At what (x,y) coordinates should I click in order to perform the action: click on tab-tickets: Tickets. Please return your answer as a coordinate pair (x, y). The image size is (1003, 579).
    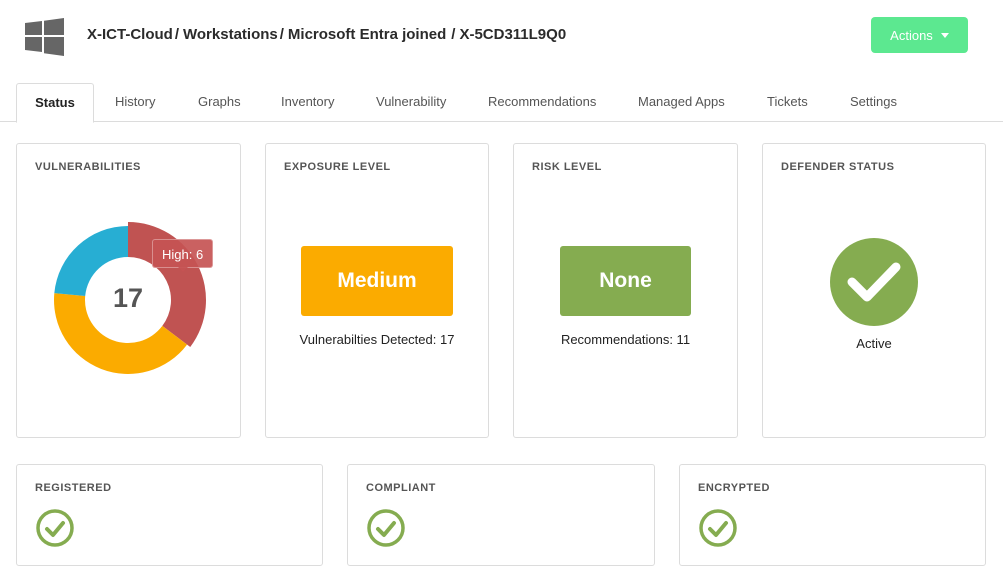
    Looking at the image, I should click on (787, 102).